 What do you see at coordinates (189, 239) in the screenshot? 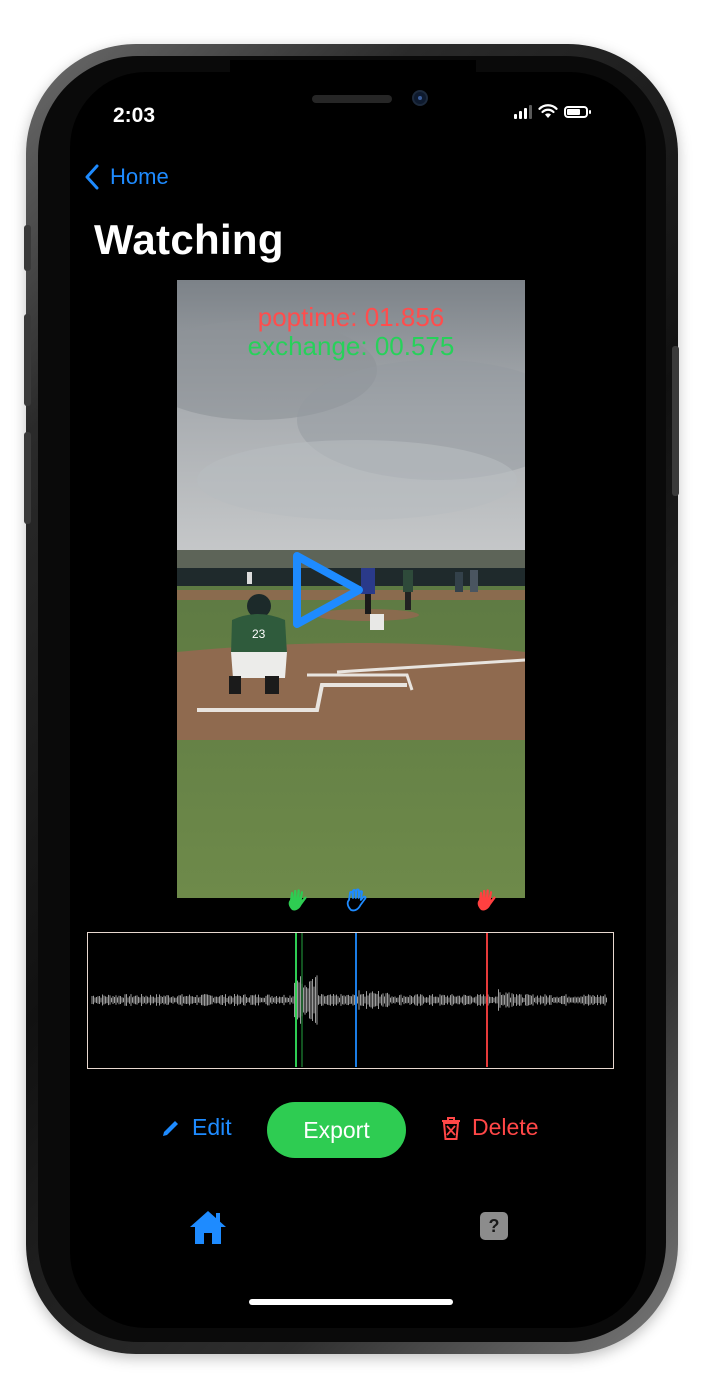
I see `page-title: Watching` at bounding box center [189, 239].